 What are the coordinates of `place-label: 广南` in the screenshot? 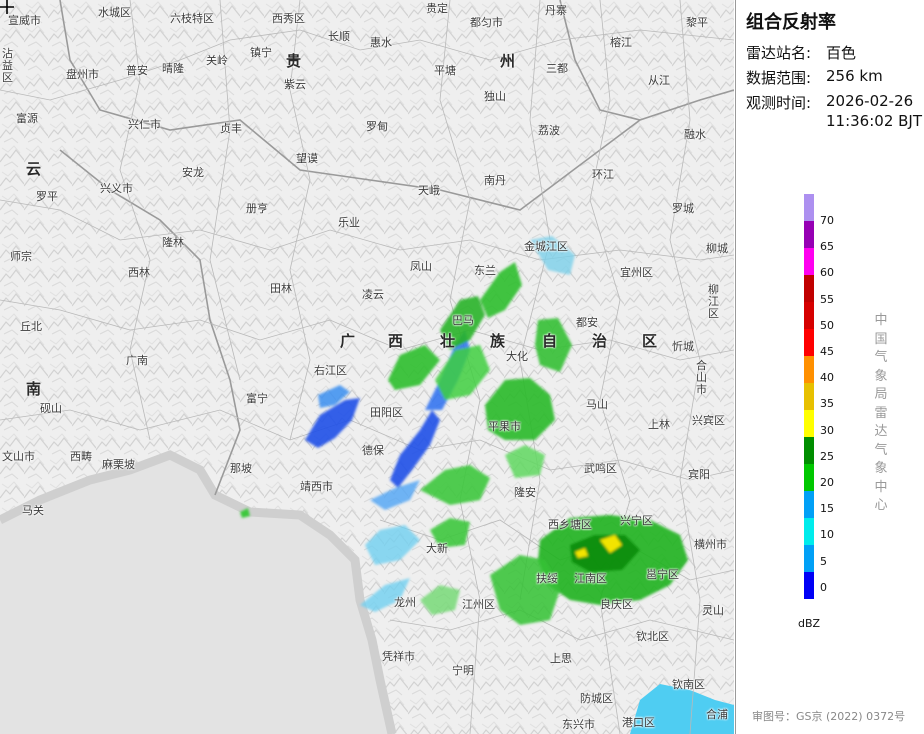 It's located at (137, 360).